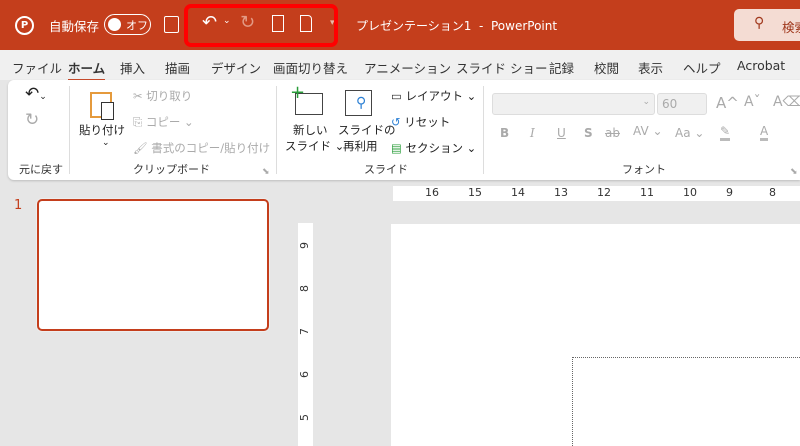 The height and width of the screenshot is (446, 800). I want to click on vertical-ruler: 9 8 7 6 5, so click(305, 334).